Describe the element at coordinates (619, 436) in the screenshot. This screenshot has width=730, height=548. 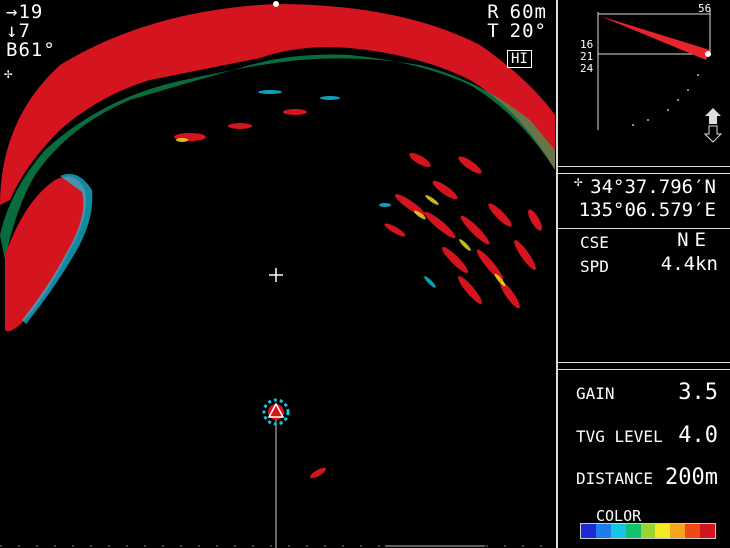
I see `tvg-level-label: TVG LEVEL` at that location.